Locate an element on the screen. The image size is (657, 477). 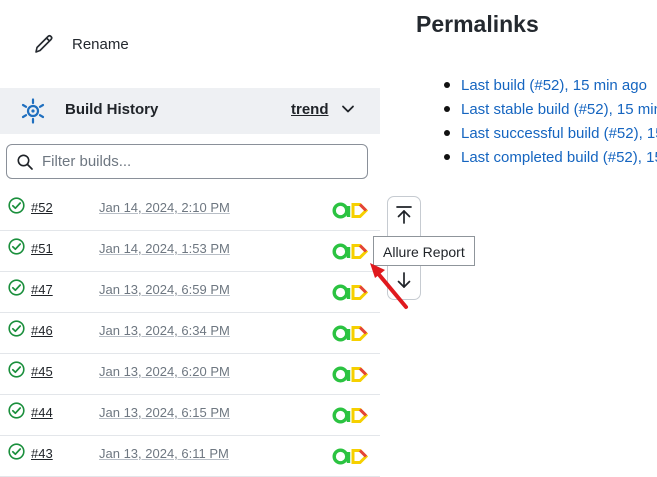
arrow-up-to-top-icon is located at coordinates (404, 215).